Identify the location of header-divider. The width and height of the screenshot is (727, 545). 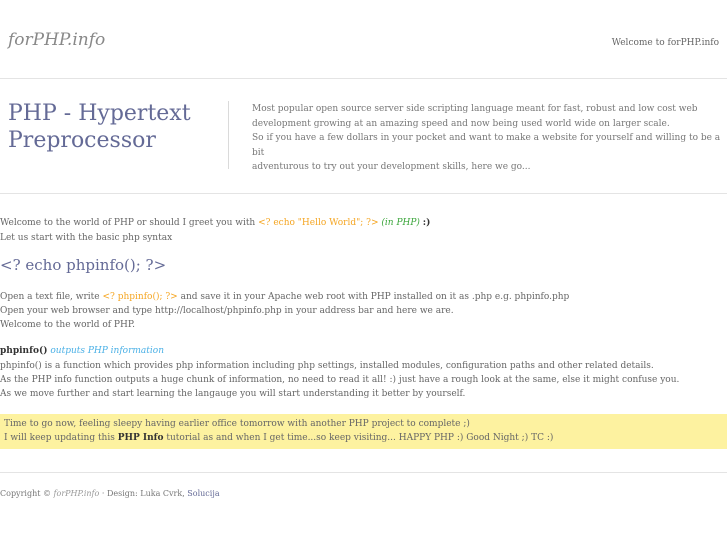
(363, 78).